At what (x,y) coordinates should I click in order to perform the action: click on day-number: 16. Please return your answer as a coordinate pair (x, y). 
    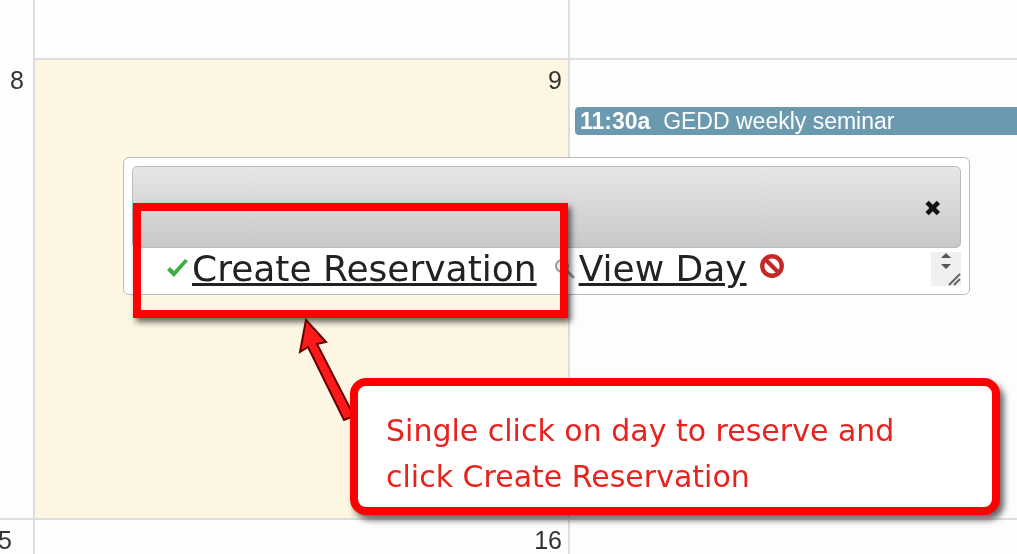
    Looking at the image, I should click on (548, 540).